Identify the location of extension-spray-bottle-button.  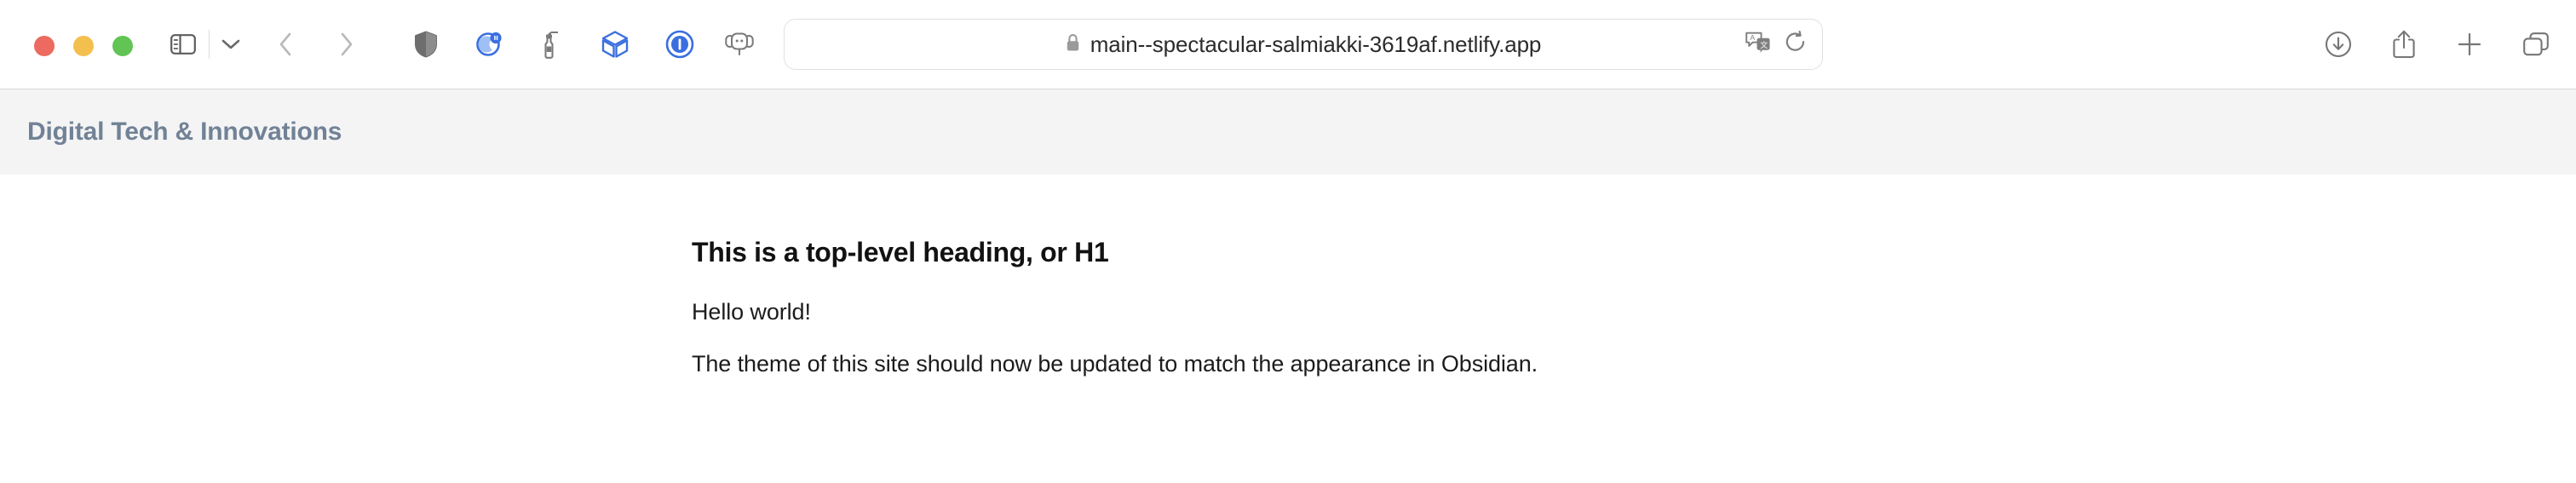
(549, 45).